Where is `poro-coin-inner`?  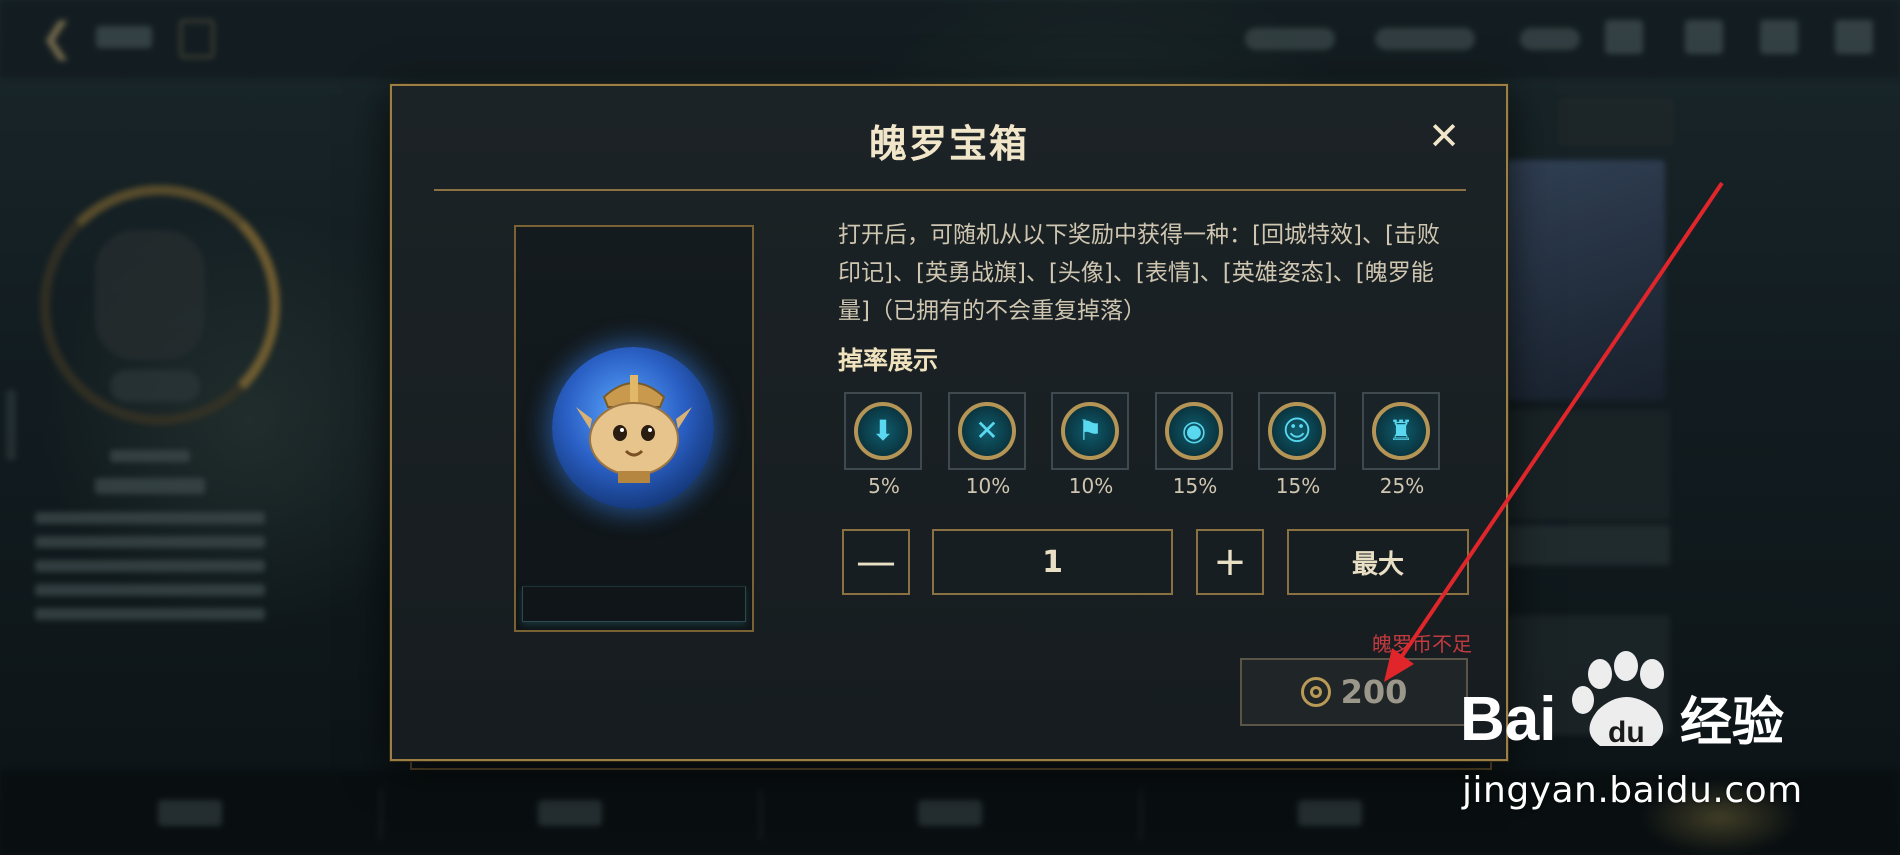 poro-coin-inner is located at coordinates (1315, 692).